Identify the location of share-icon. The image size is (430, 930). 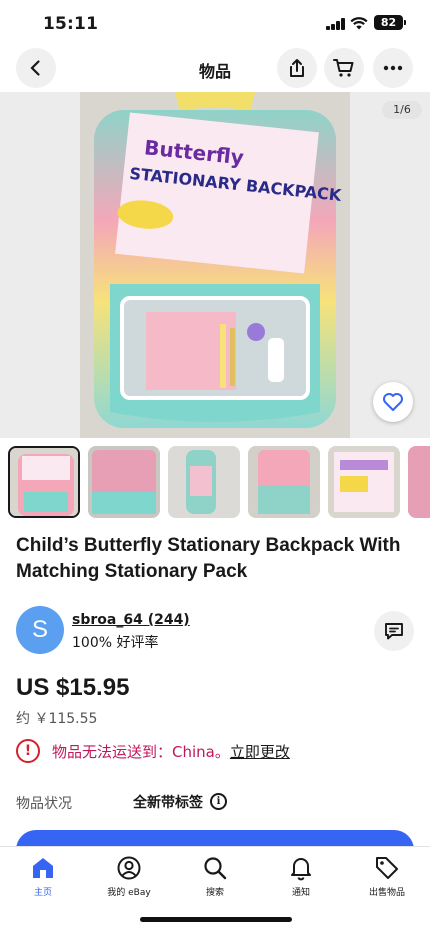
(297, 68).